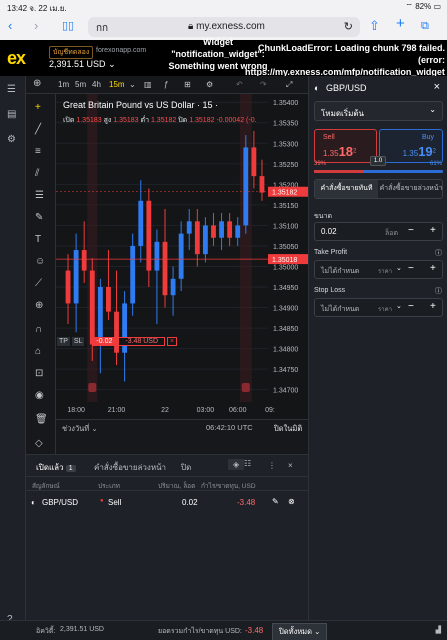 The height and width of the screenshot is (640, 447). What do you see at coordinates (71, 52) in the screenshot?
I see `account-type-badge: บัญชีทดลอง` at bounding box center [71, 52].